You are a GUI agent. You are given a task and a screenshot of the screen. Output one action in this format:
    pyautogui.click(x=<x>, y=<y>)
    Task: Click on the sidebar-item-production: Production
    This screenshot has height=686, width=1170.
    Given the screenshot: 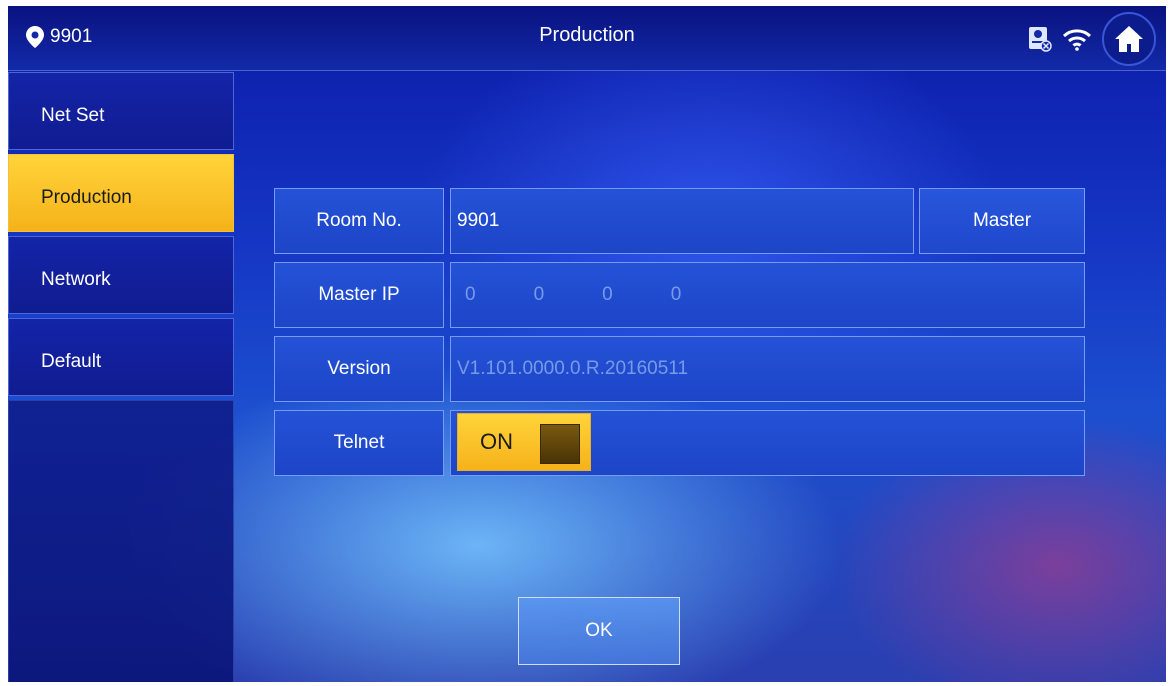 What is the action you would take?
    pyautogui.click(x=121, y=193)
    